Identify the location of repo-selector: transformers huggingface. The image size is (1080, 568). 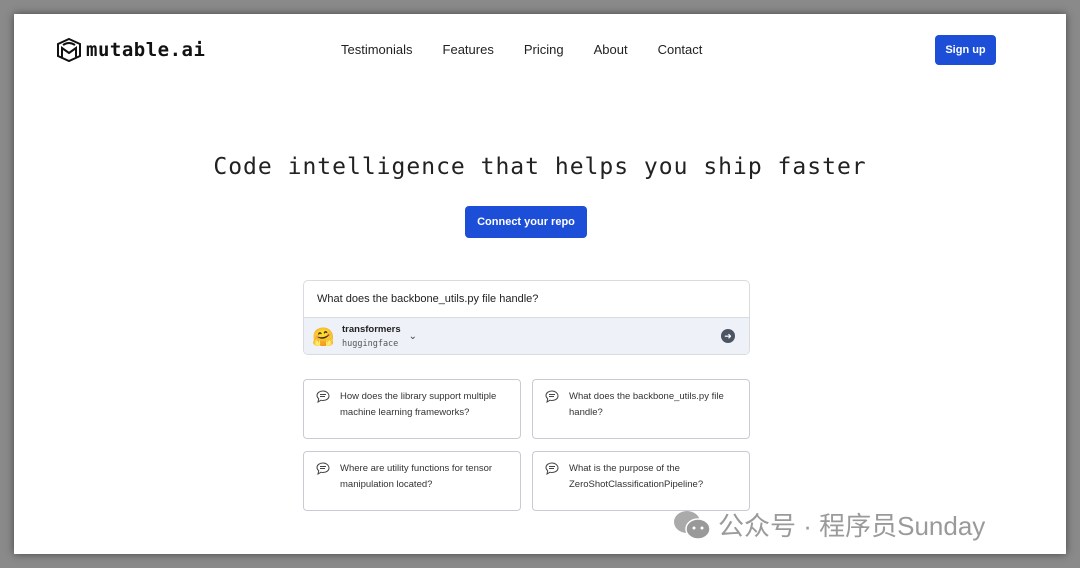
(371, 337).